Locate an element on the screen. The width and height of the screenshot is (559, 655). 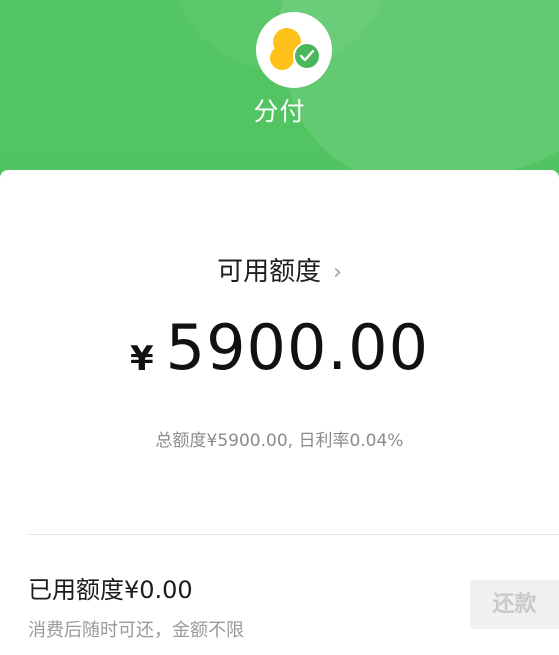
currency-symbol: ¥ is located at coordinates (141, 359).